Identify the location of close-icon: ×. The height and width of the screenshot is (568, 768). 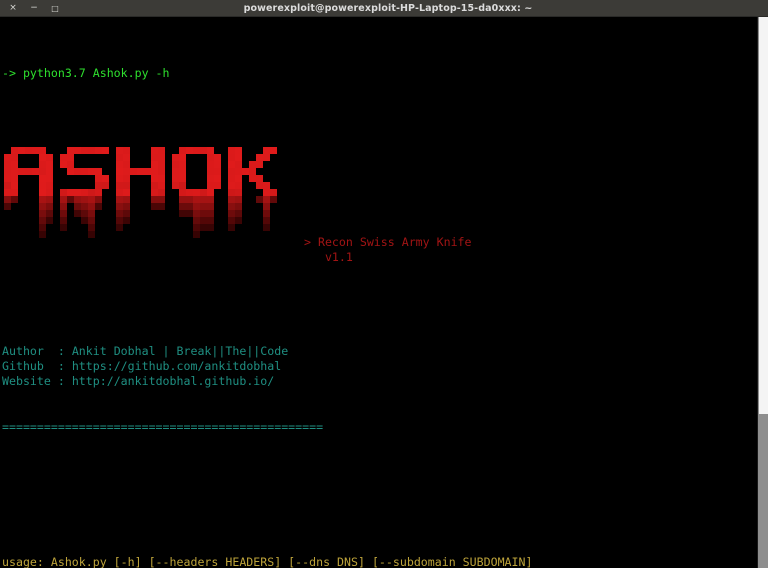
(13, 8).